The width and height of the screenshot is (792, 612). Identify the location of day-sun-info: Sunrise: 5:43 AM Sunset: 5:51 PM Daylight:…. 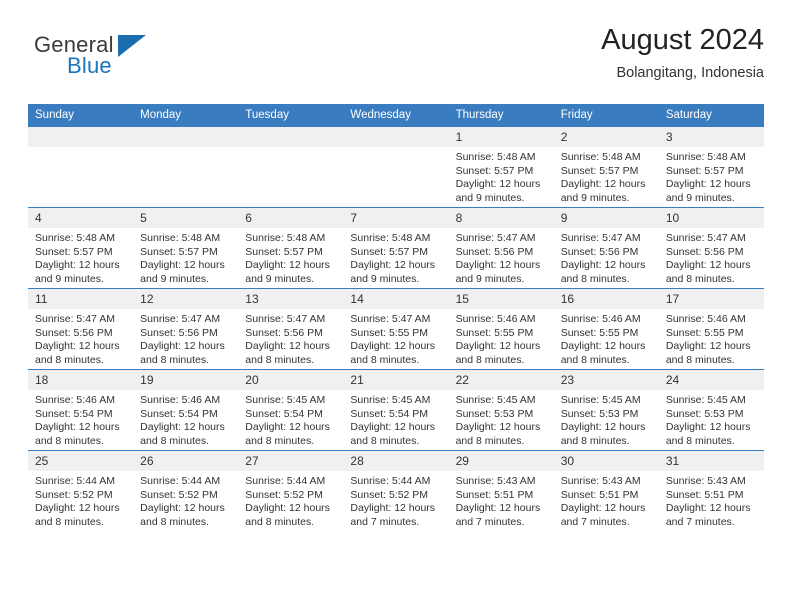
(606, 500).